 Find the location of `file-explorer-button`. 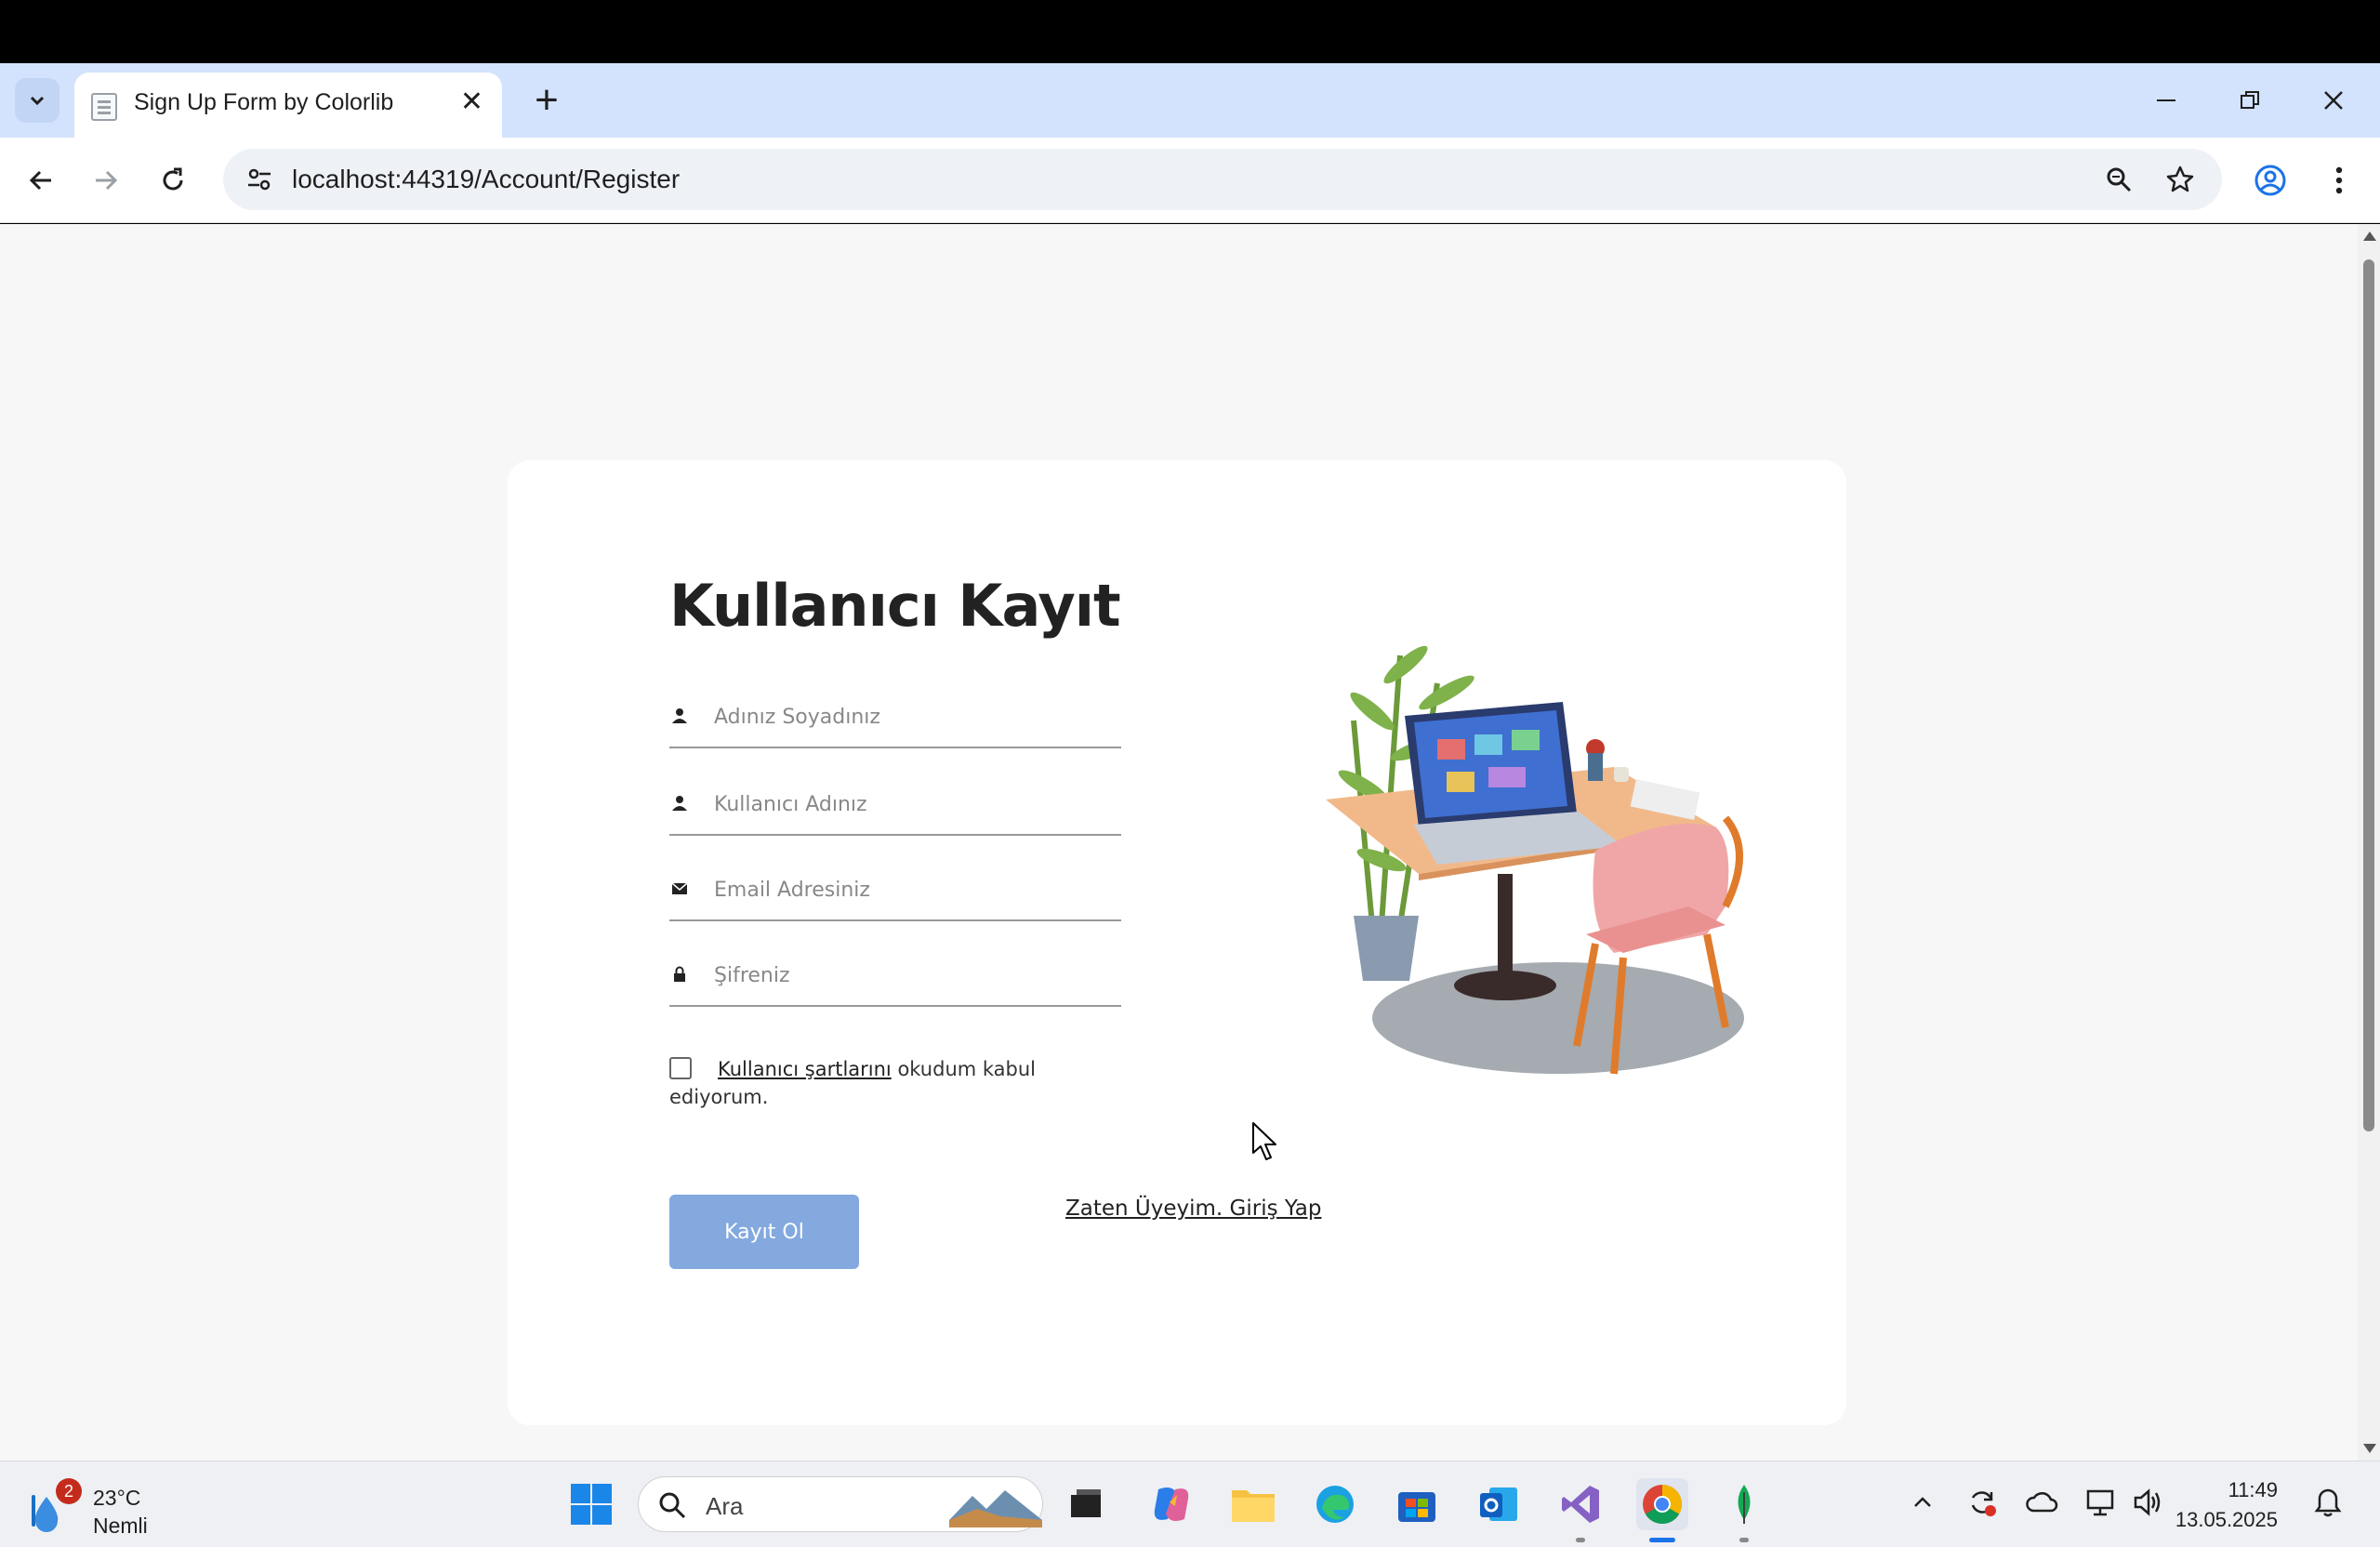

file-explorer-button is located at coordinates (1253, 1504).